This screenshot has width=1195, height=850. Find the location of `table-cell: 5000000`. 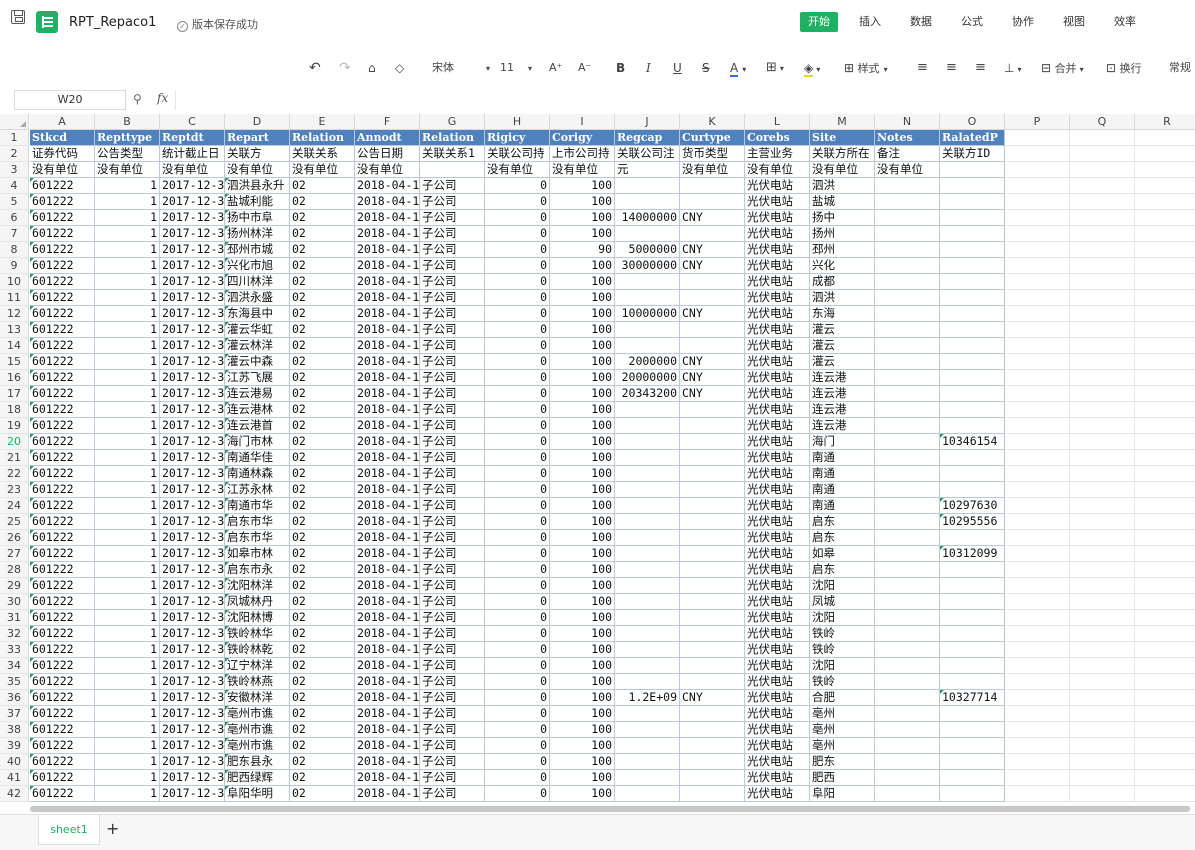

table-cell: 5000000 is located at coordinates (647, 250).